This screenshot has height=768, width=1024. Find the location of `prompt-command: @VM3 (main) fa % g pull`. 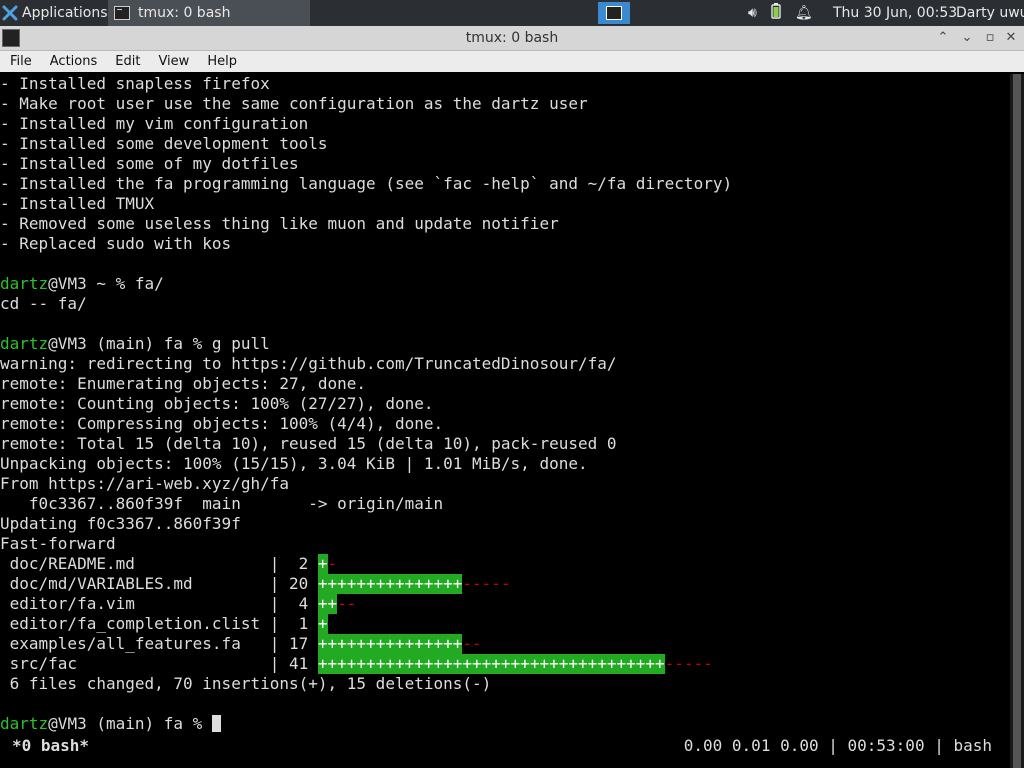

prompt-command: @VM3 (main) fa % g pull is located at coordinates (159, 343).